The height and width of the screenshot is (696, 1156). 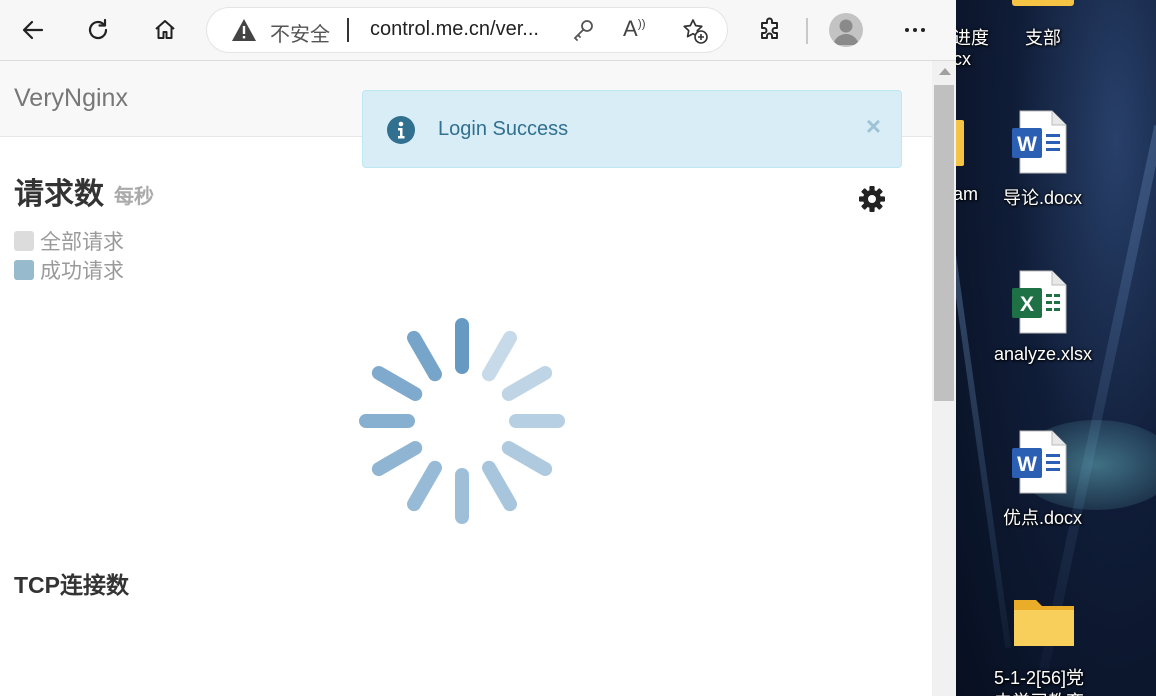 What do you see at coordinates (1043, 354) in the screenshot?
I see `desktop-item-label: analyze.xlsx` at bounding box center [1043, 354].